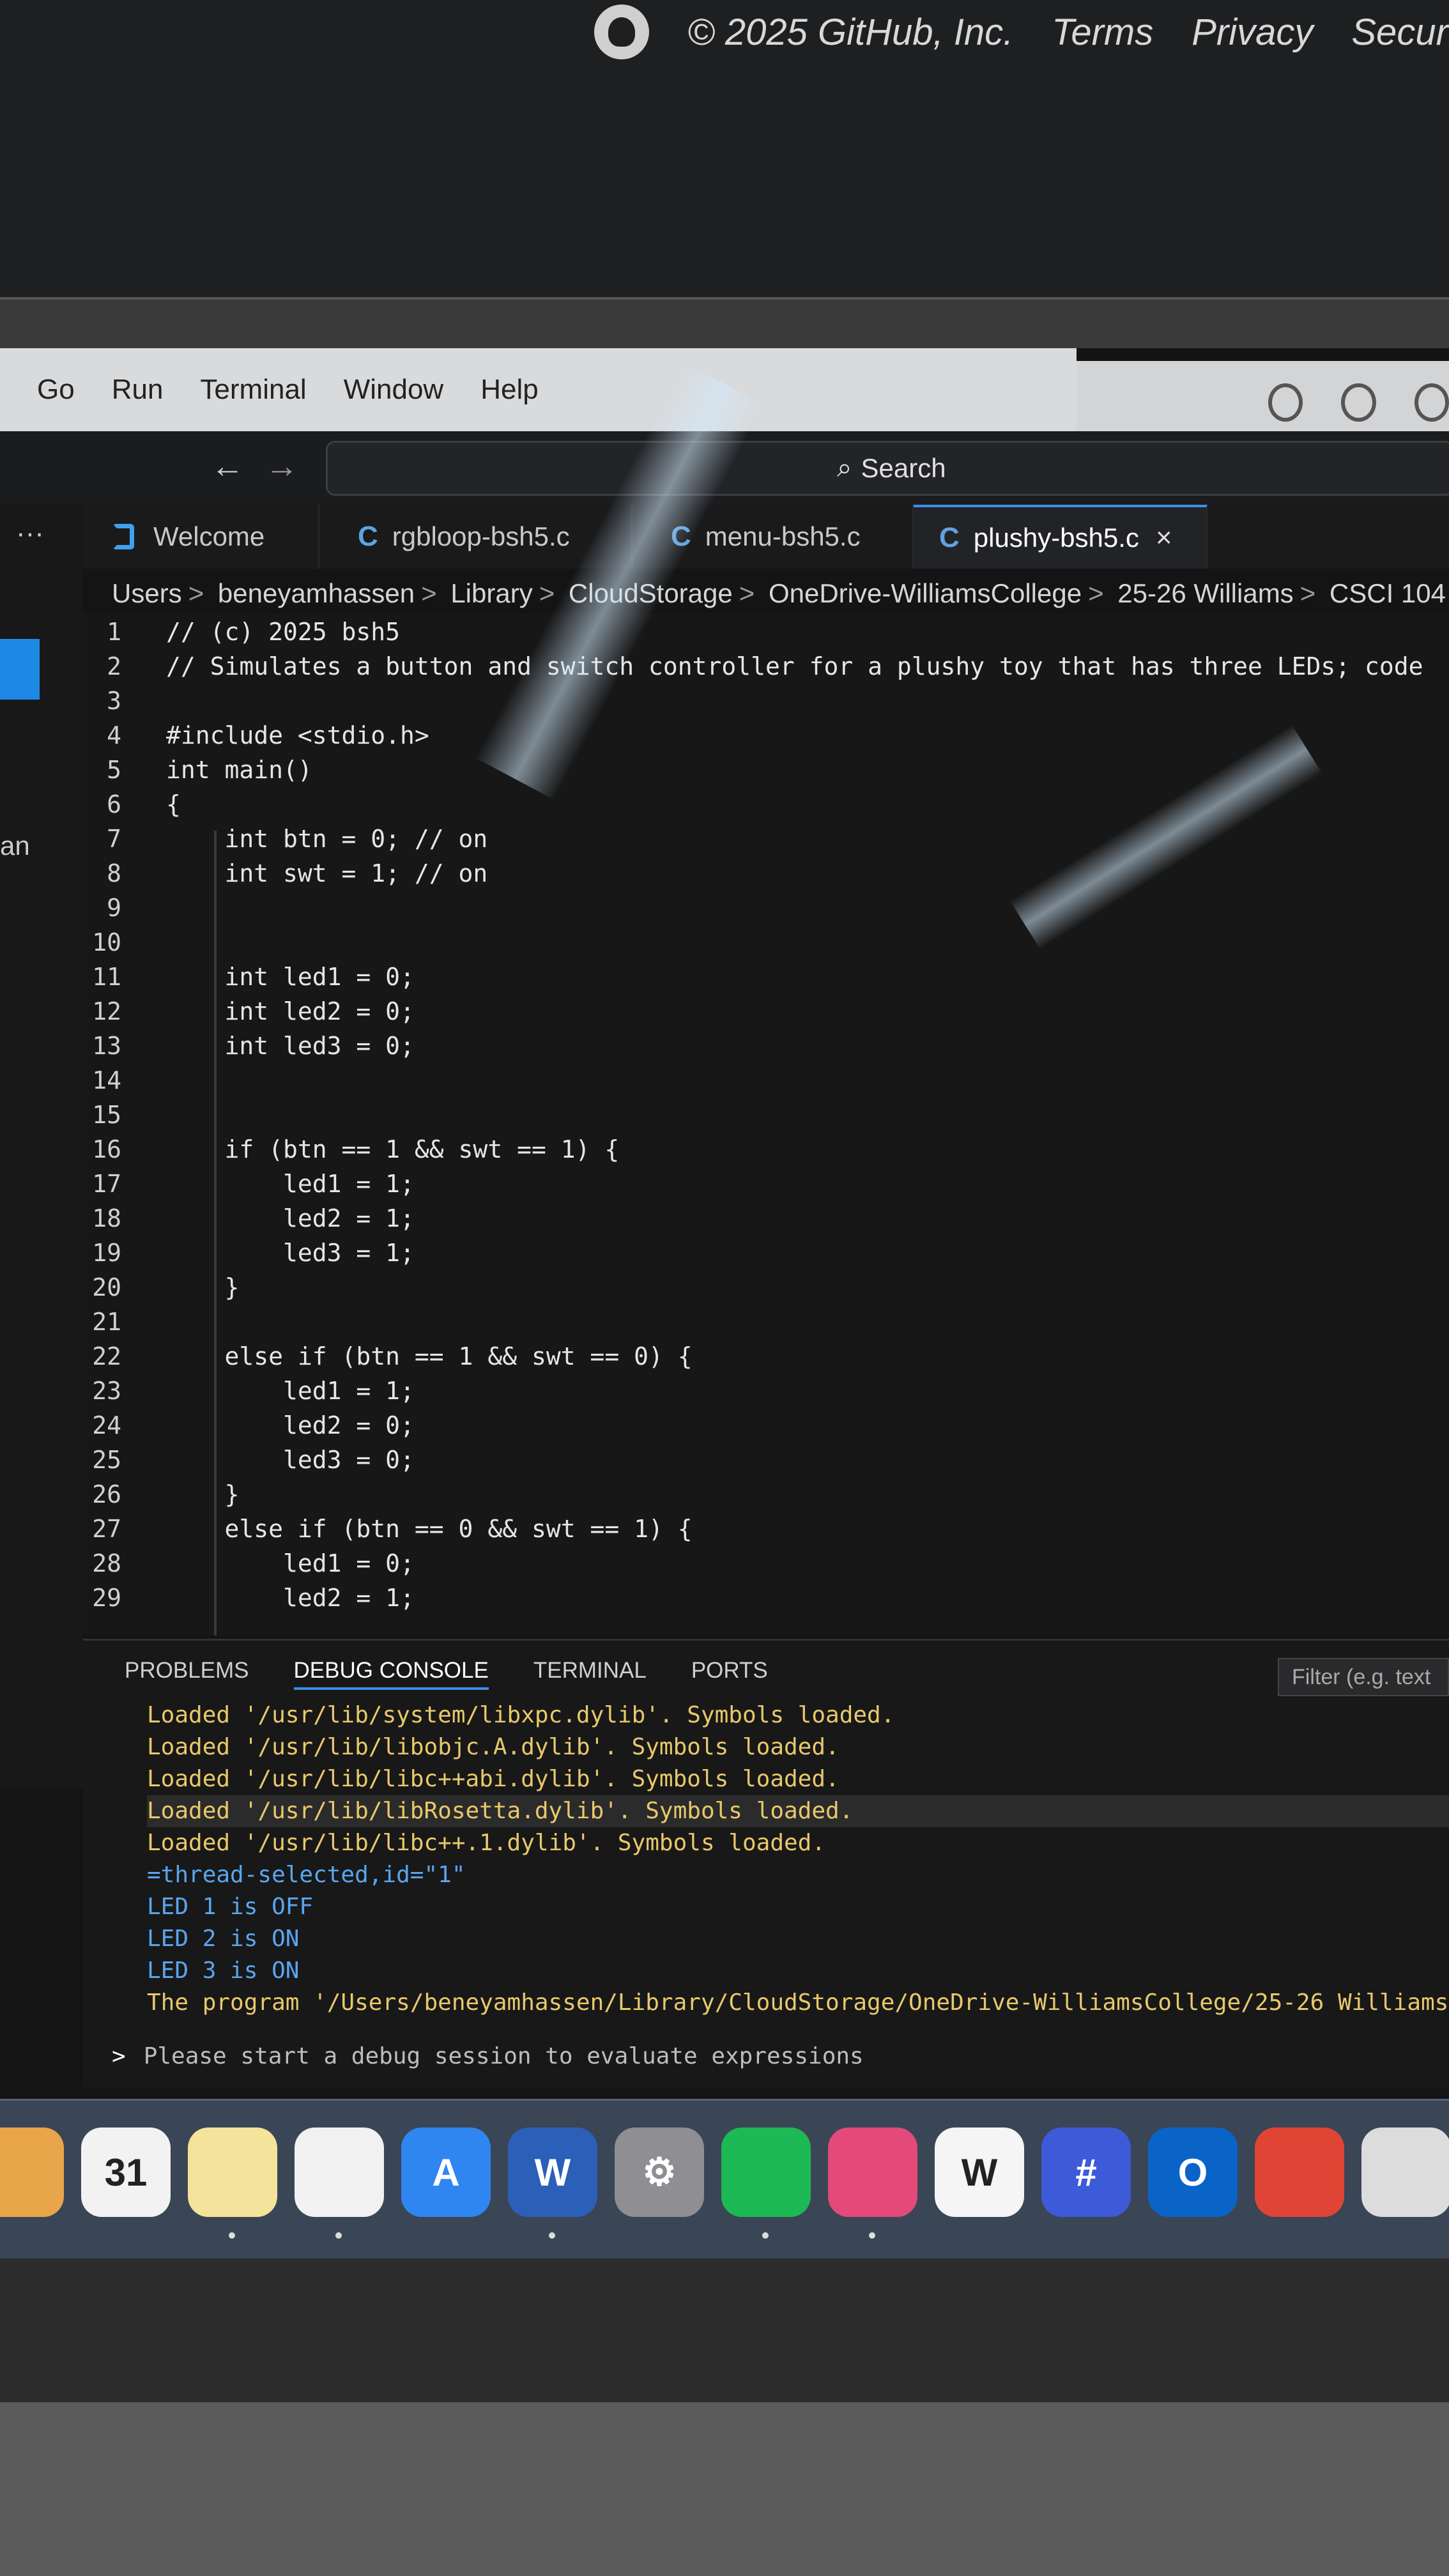 This screenshot has width=1449, height=2576. Describe the element at coordinates (119, 2056) in the screenshot. I see `chevron-right-icon: >` at that location.